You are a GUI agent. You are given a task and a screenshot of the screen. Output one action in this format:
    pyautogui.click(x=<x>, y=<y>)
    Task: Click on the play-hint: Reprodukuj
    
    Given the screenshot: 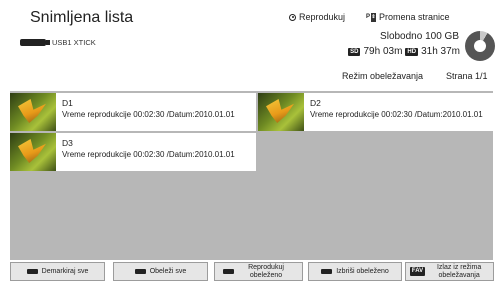 What is the action you would take?
    pyautogui.click(x=317, y=17)
    